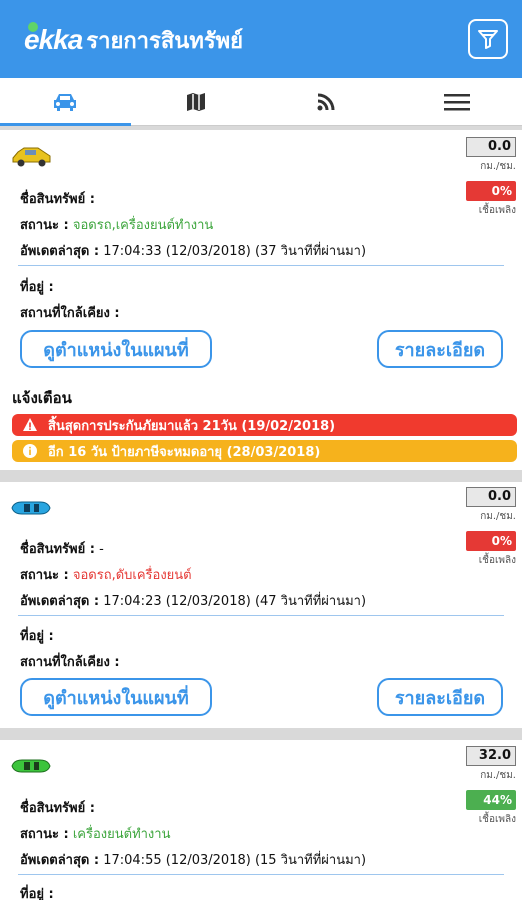 The height and width of the screenshot is (900, 522). Describe the element at coordinates (42, 398) in the screenshot. I see `alerts-title: แจ้งเตือน` at that location.